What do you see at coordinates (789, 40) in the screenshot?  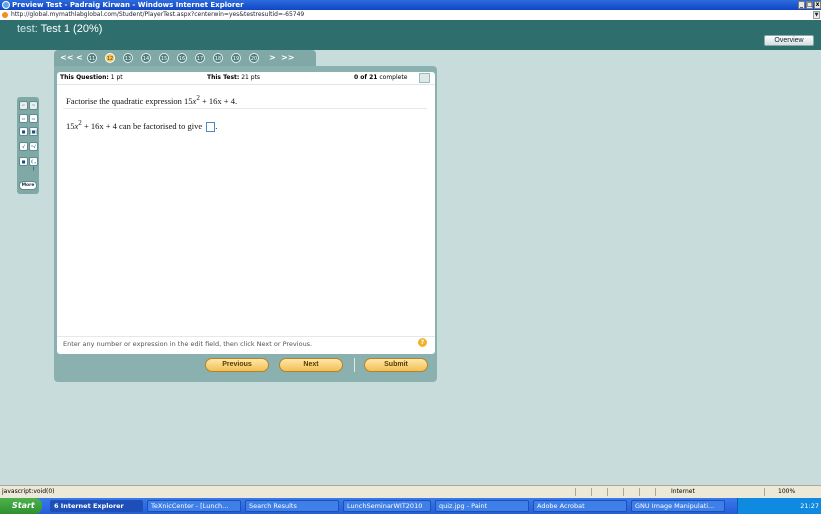 I see `overview-button: Overview` at bounding box center [789, 40].